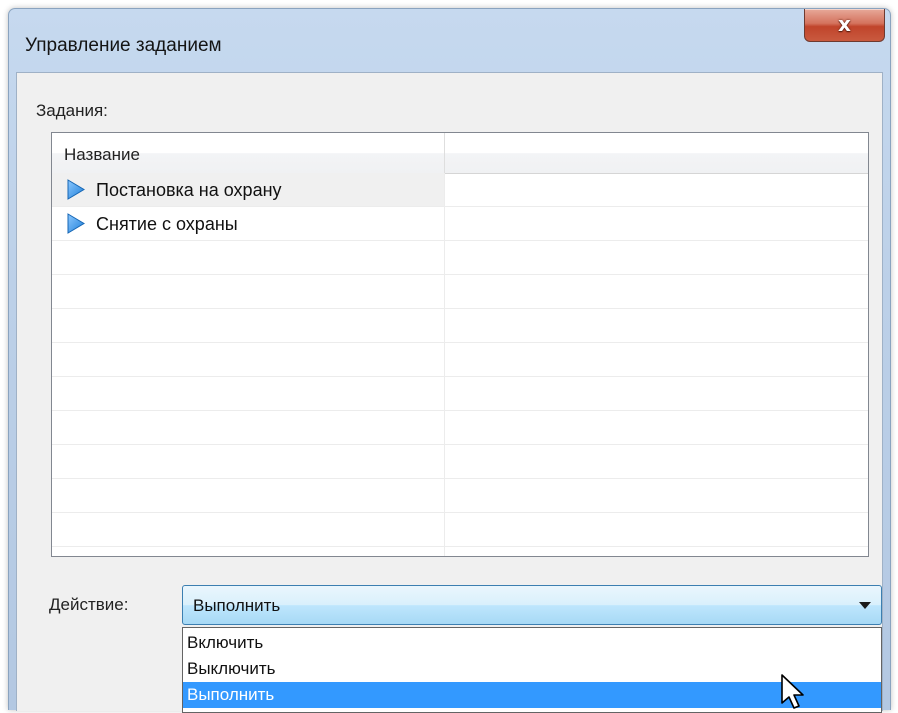  What do you see at coordinates (189, 190) in the screenshot?
I see `list-item-label: Постановка на охрану` at bounding box center [189, 190].